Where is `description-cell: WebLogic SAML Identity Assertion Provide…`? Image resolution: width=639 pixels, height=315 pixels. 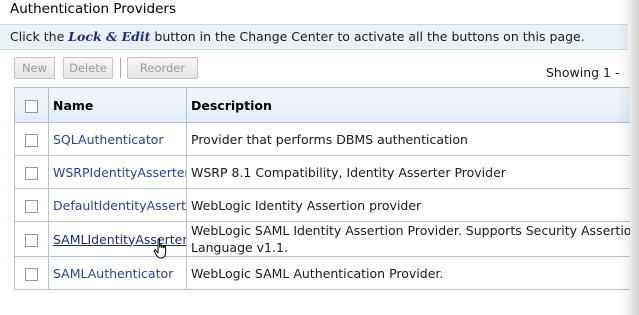
description-cell: WebLogic SAML Identity Assertion Provide… is located at coordinates (408, 239).